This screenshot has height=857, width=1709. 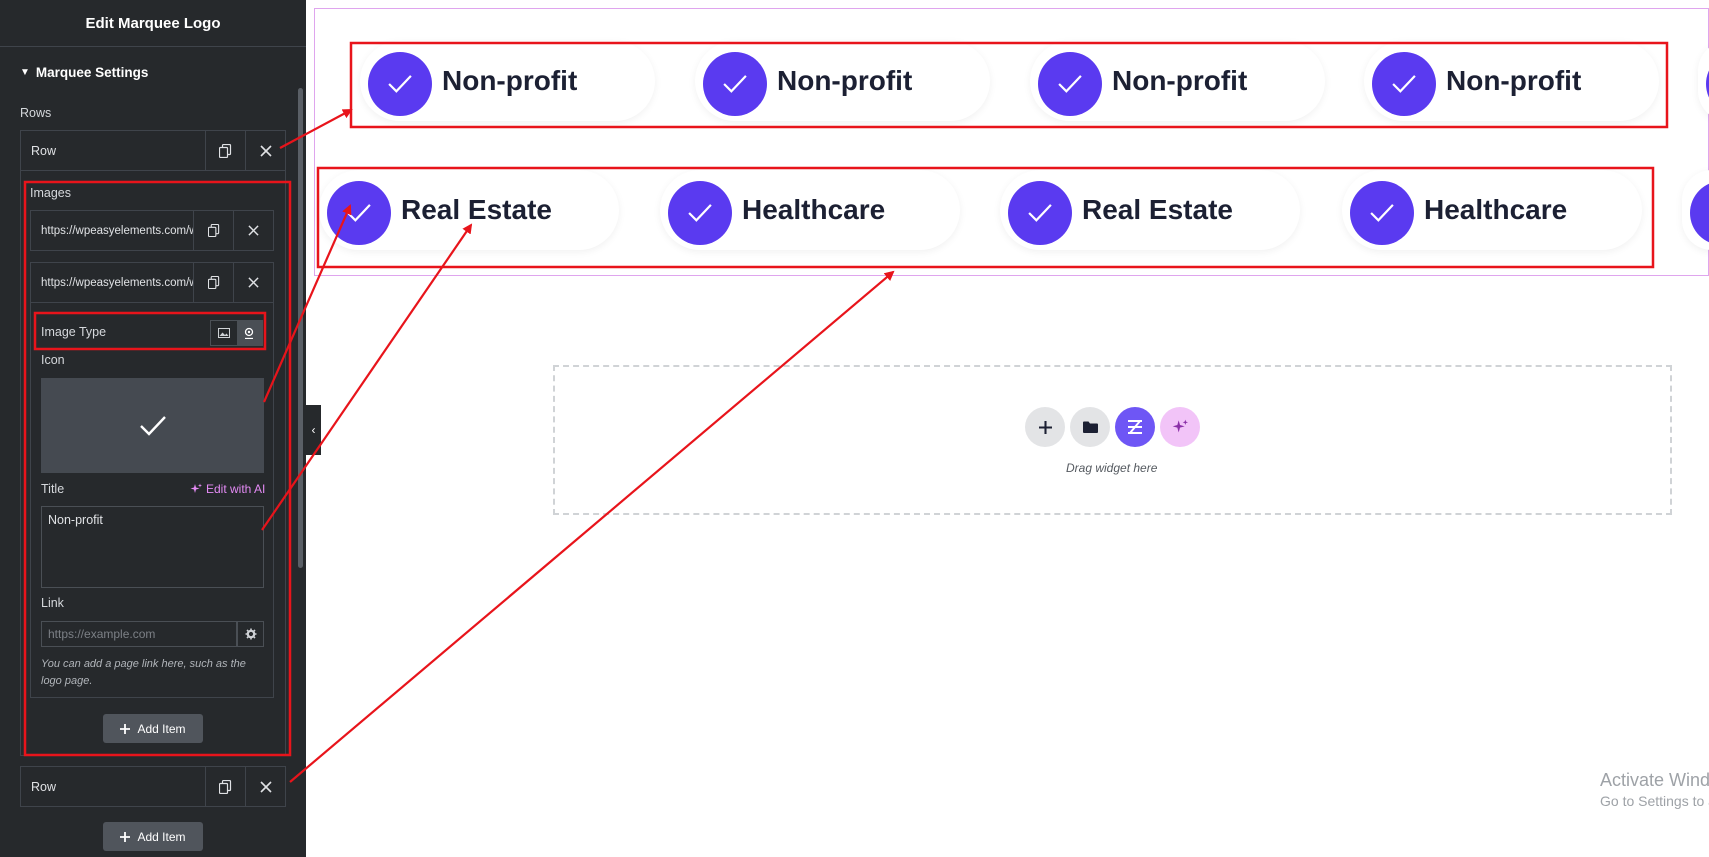 I want to click on image-type-choose, so click(x=236, y=333).